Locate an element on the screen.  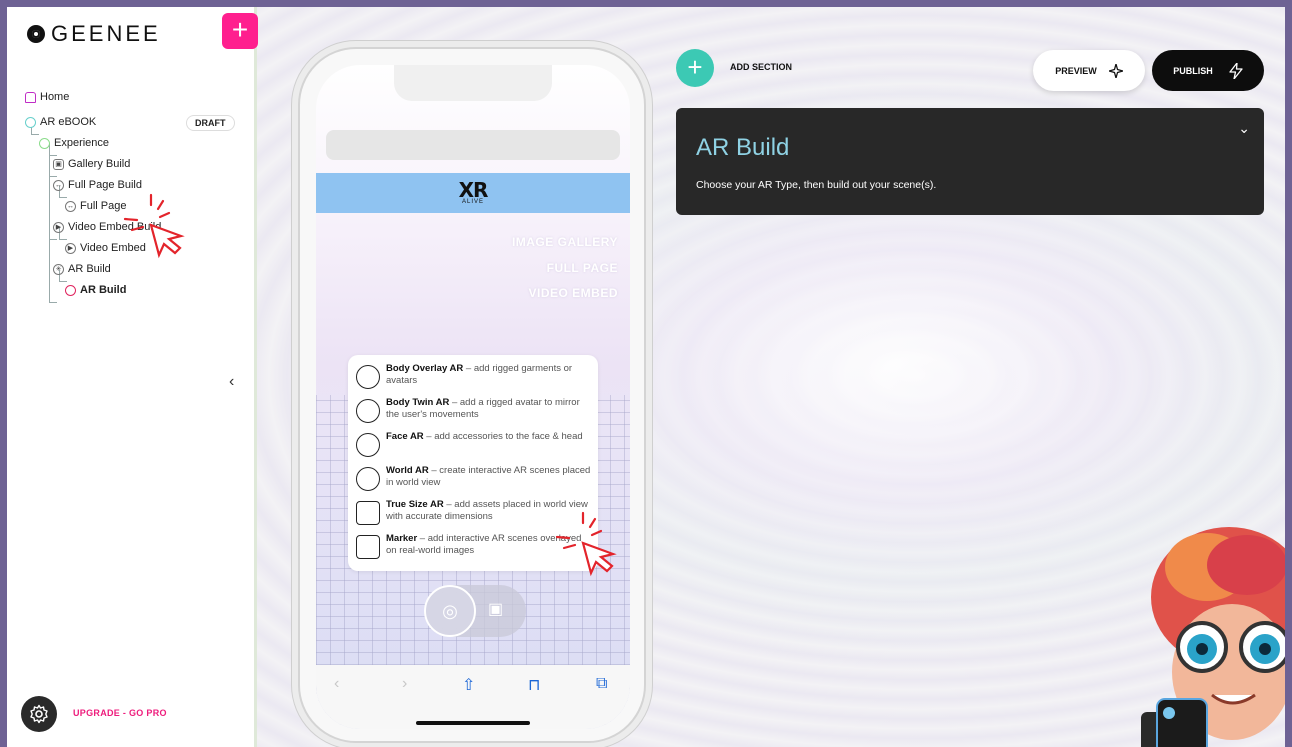
gear-icon is located at coordinates (39, 714).